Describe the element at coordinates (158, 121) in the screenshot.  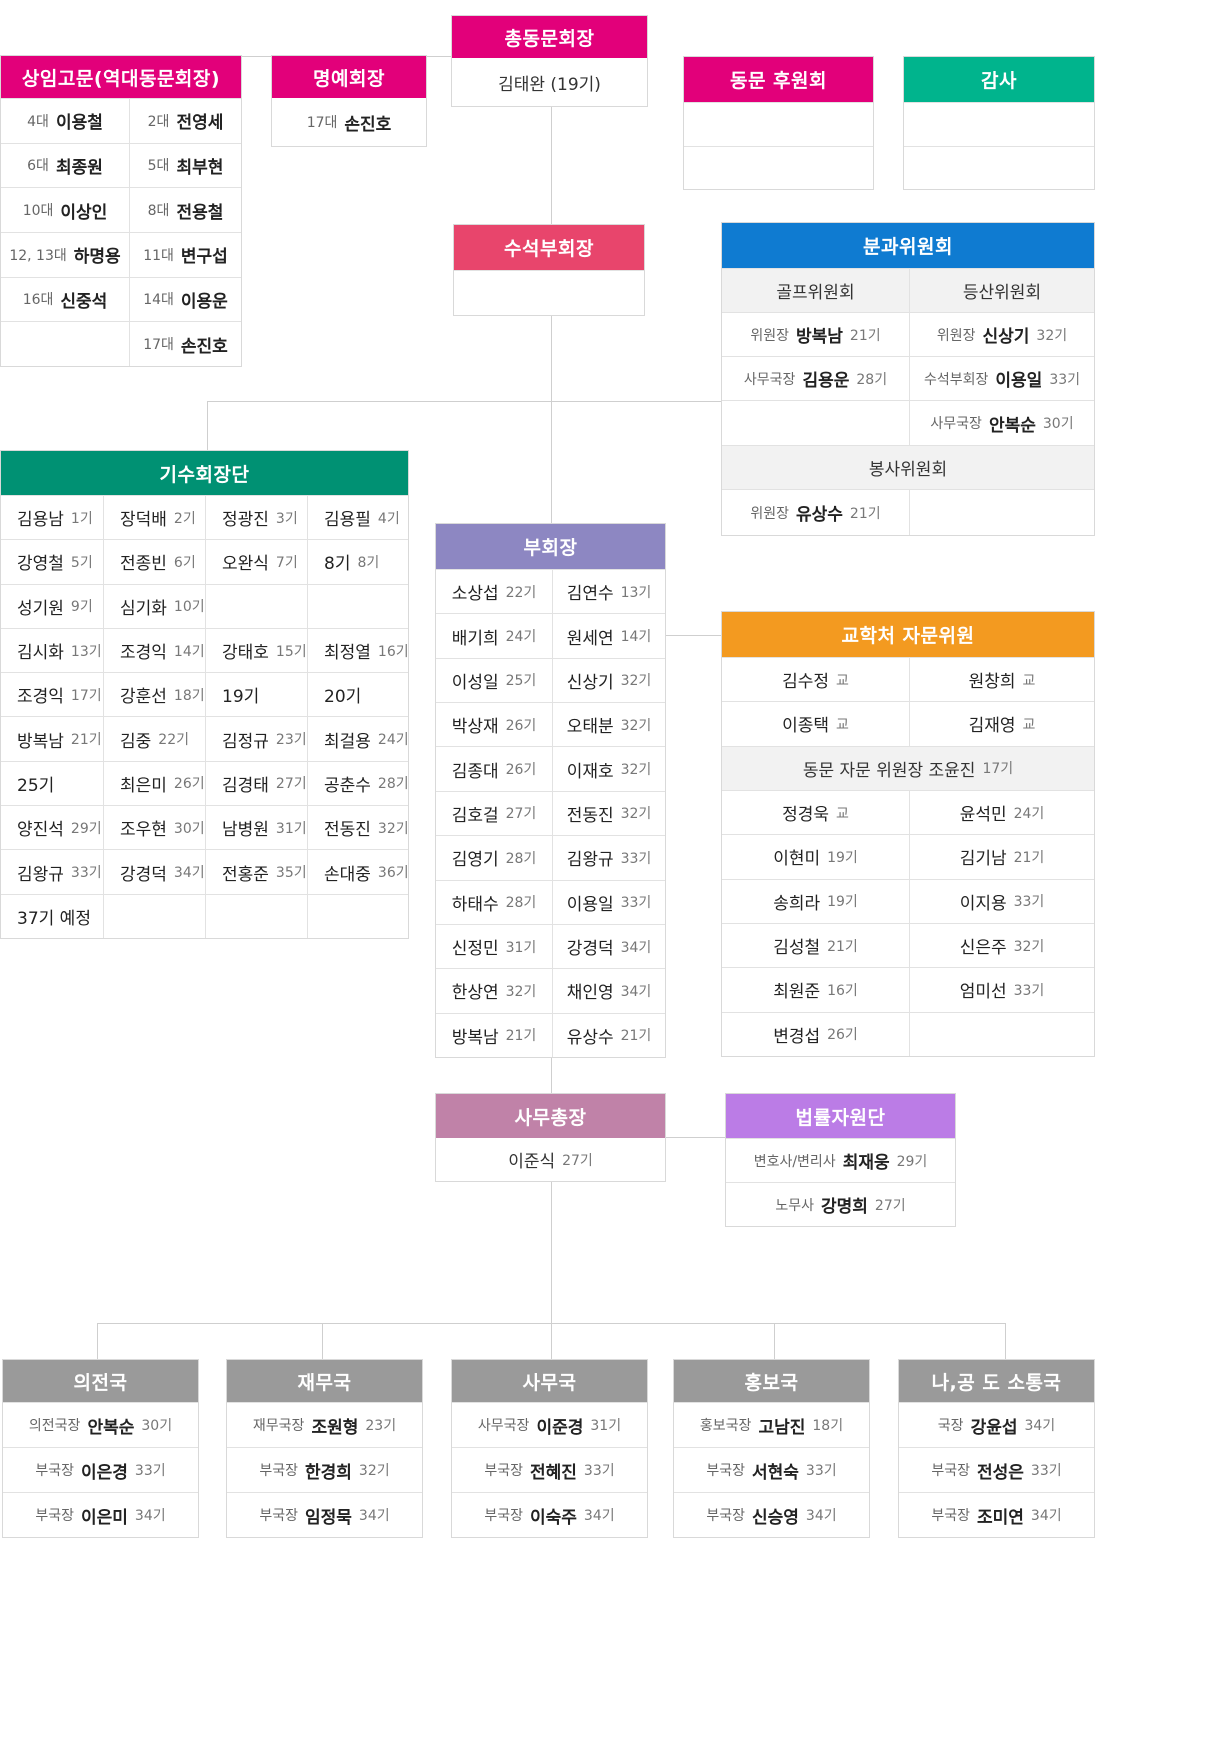
I see `adviser-term: 2대` at that location.